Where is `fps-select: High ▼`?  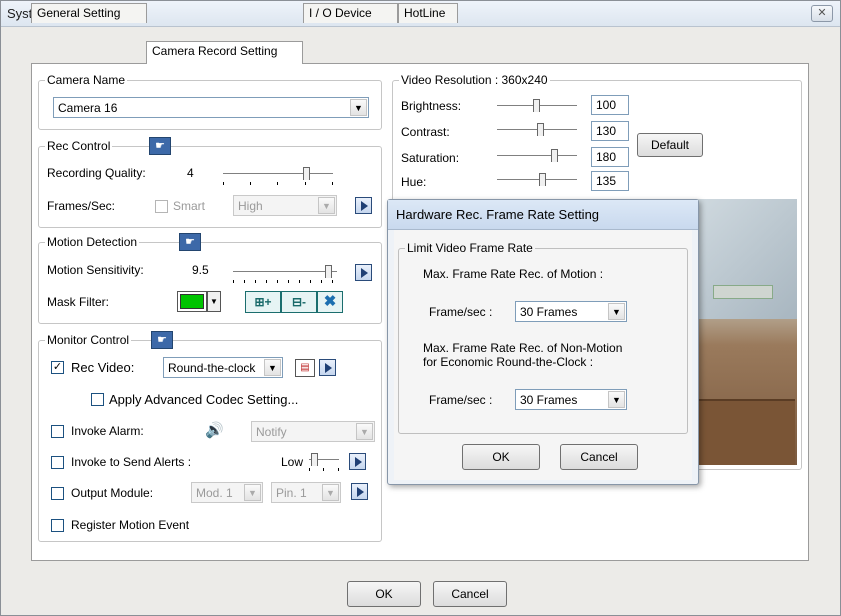 fps-select: High ▼ is located at coordinates (285, 205).